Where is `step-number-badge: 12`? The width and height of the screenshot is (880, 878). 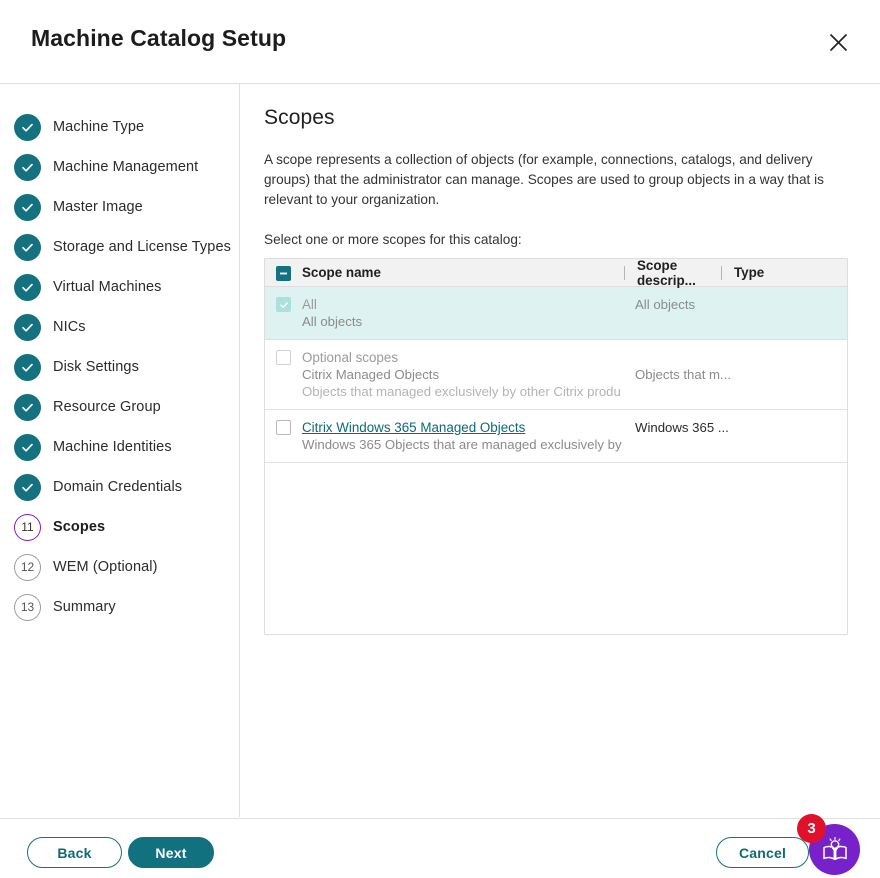 step-number-badge: 12 is located at coordinates (27, 567).